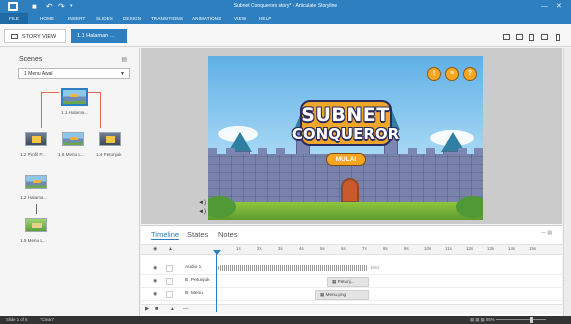 Image resolution: width=571 pixels, height=324 pixels. What do you see at coordinates (14, 18) in the screenshot?
I see `menu-file: FILE` at bounding box center [14, 18].